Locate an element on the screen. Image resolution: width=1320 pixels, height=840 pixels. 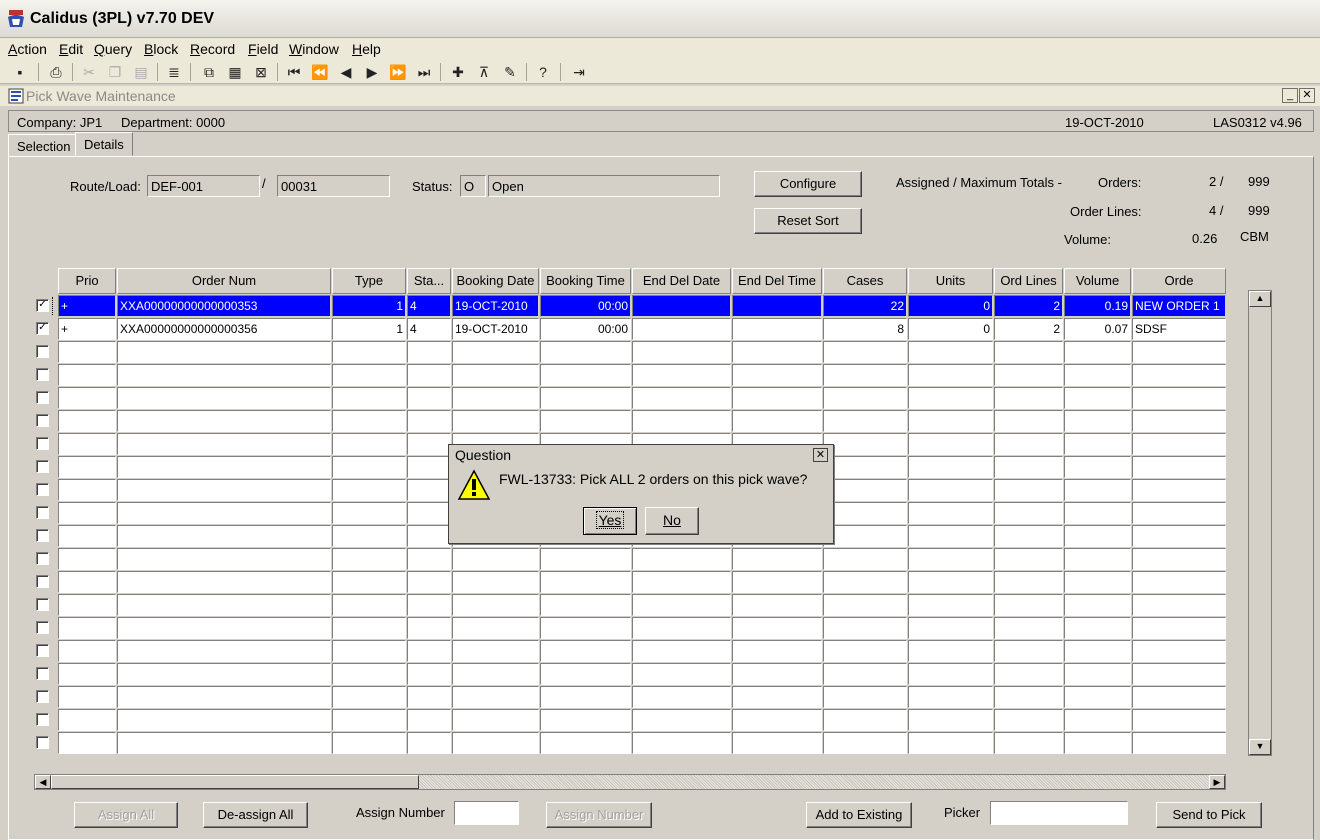
grid-cell-order-num: XXA00000000000000353 is located at coordinates (224, 306).